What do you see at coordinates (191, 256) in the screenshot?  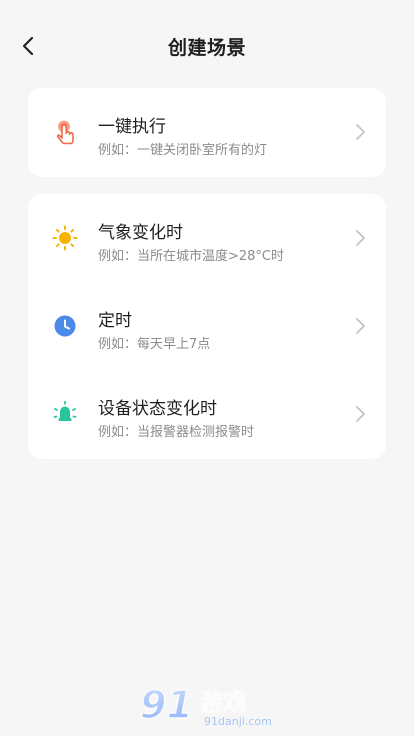 I see `item-description: 例如：当所在城市温度>28°C时` at bounding box center [191, 256].